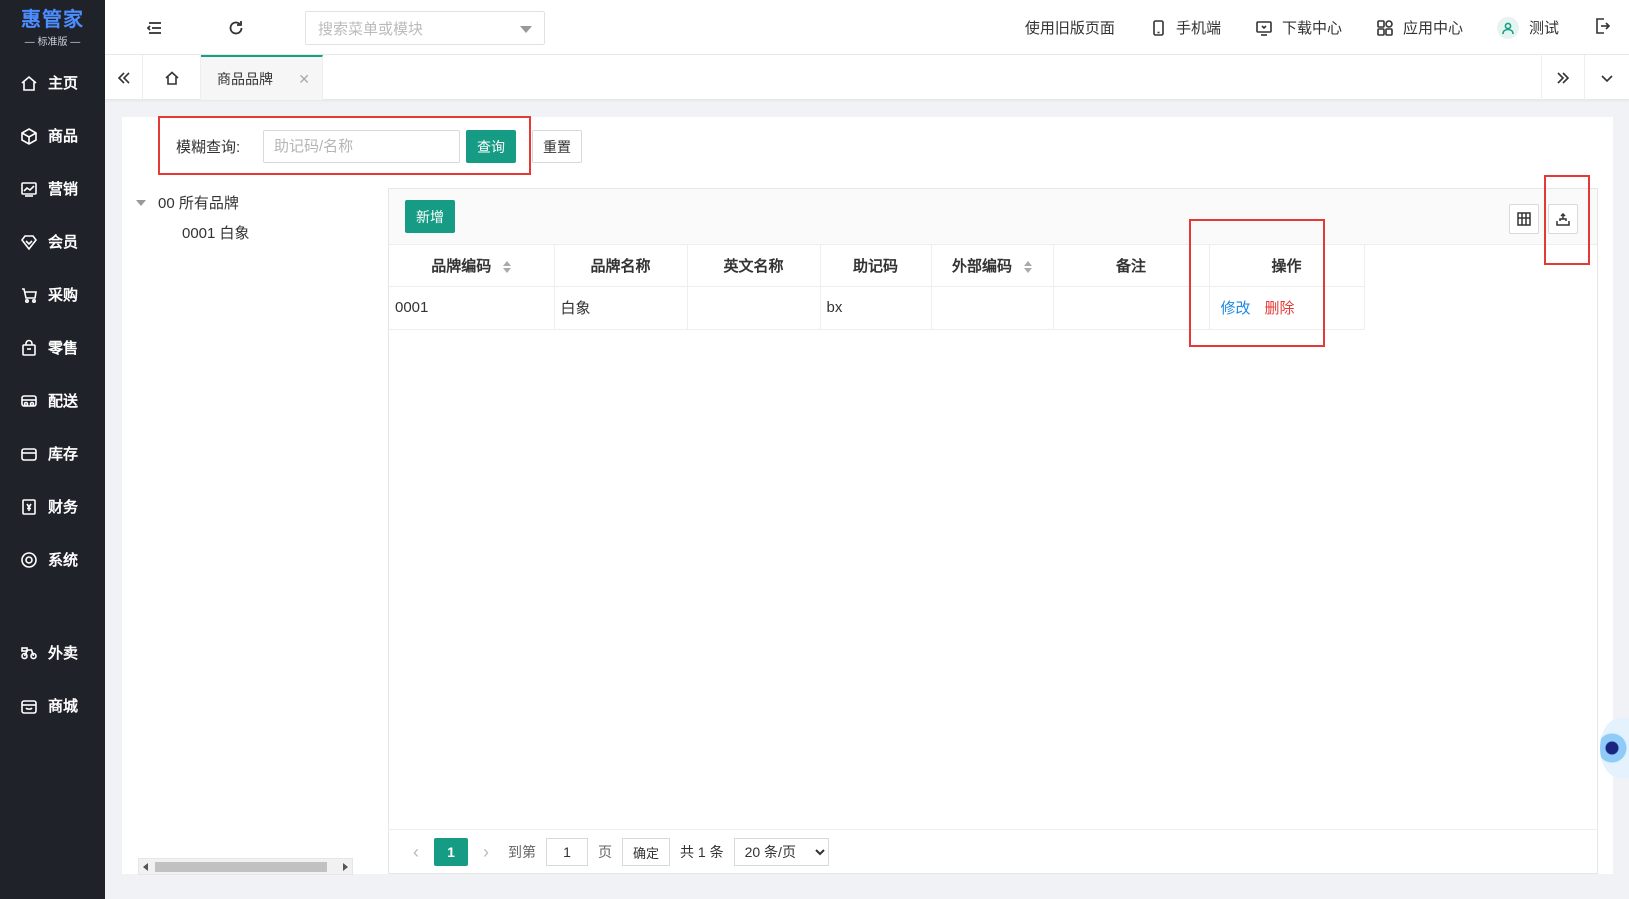 Image resolution: width=1629 pixels, height=899 pixels. What do you see at coordinates (63, 706) in the screenshot?
I see `sidebar-item-label: 商城` at bounding box center [63, 706].